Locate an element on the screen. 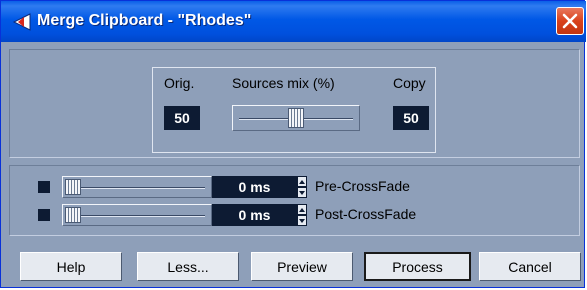 This screenshot has height=290, width=587. pre-crossfade-value: 0 ms is located at coordinates (254, 187).